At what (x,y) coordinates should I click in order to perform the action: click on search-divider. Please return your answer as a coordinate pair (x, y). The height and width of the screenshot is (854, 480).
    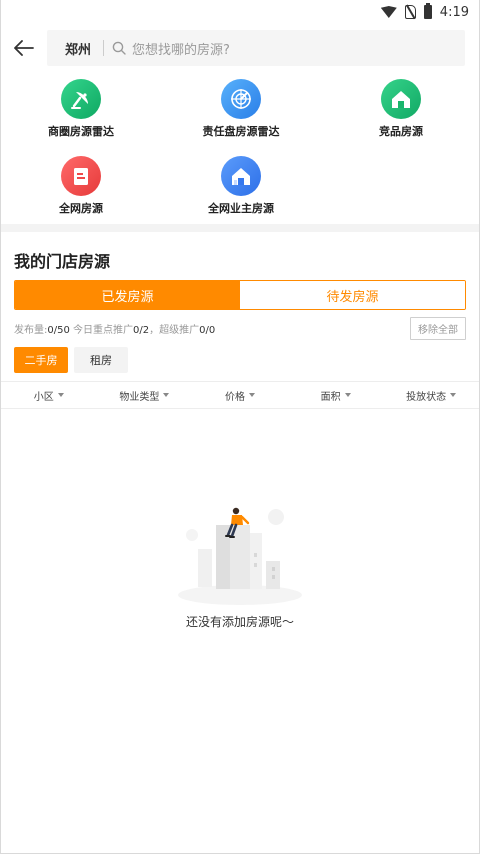
    Looking at the image, I should click on (104, 48).